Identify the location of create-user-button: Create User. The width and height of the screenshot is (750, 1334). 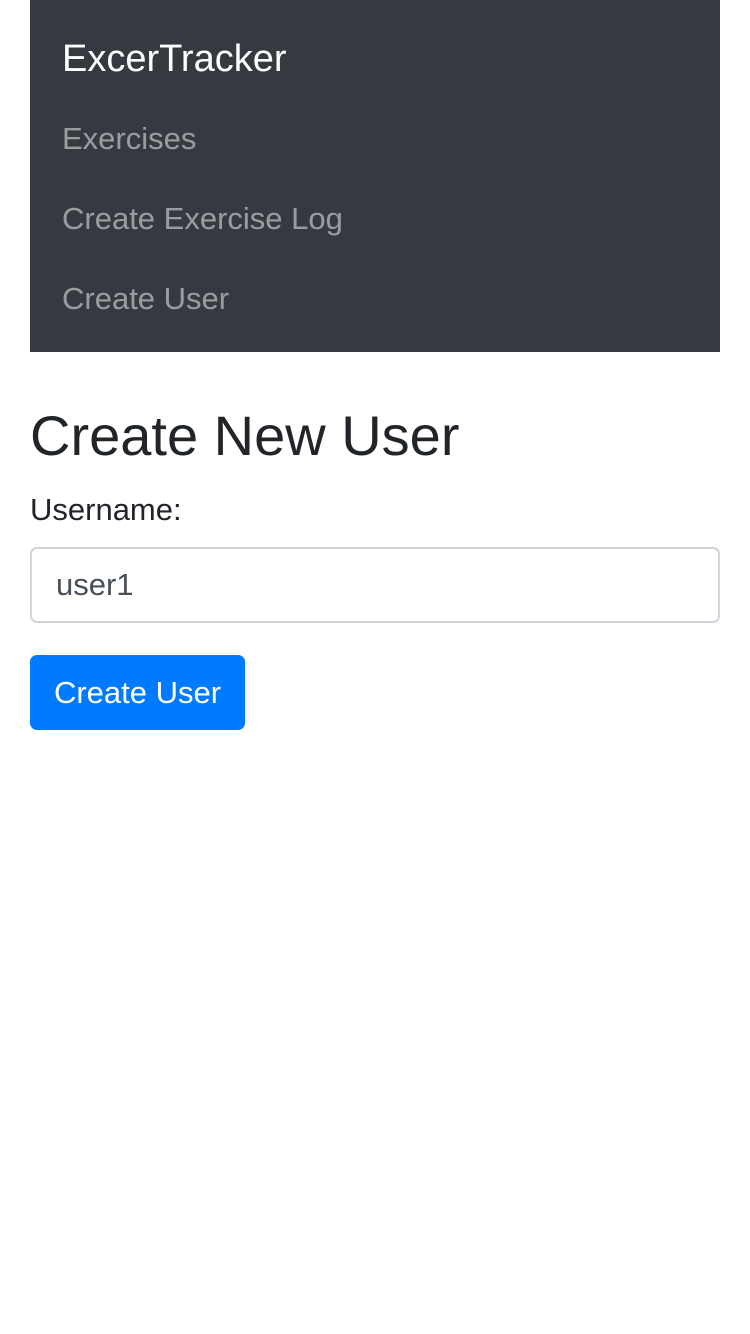
(137, 692).